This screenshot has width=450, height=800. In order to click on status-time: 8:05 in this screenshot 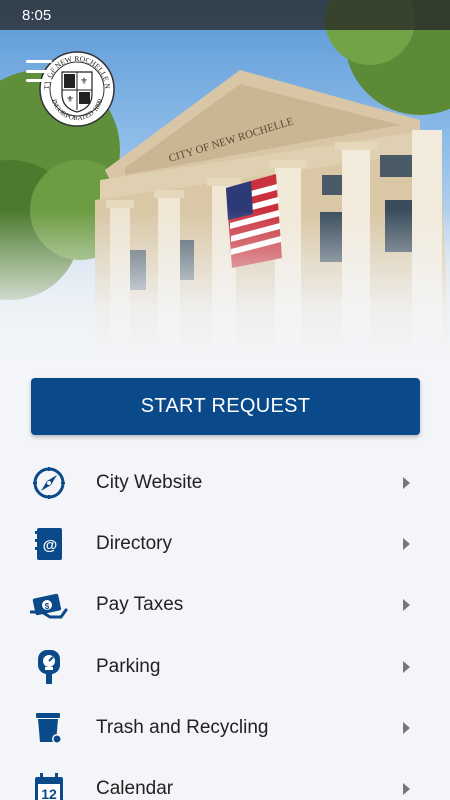, I will do `click(37, 15)`.